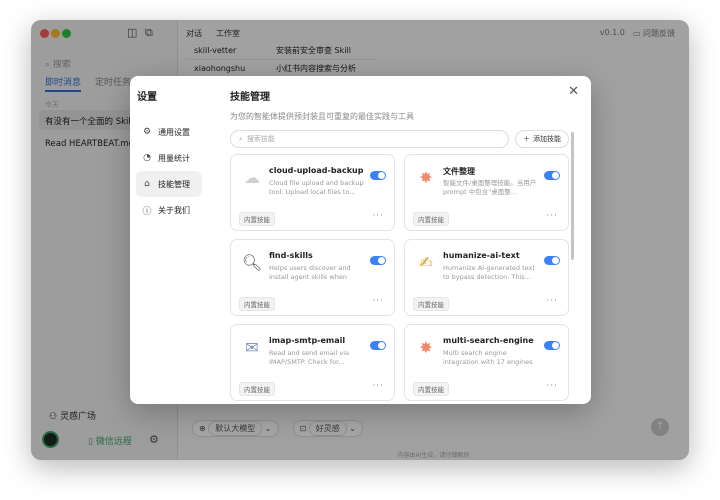 This screenshot has height=500, width=720. Describe the element at coordinates (252, 262) in the screenshot. I see `magnifier-icon: 🔍︎` at that location.